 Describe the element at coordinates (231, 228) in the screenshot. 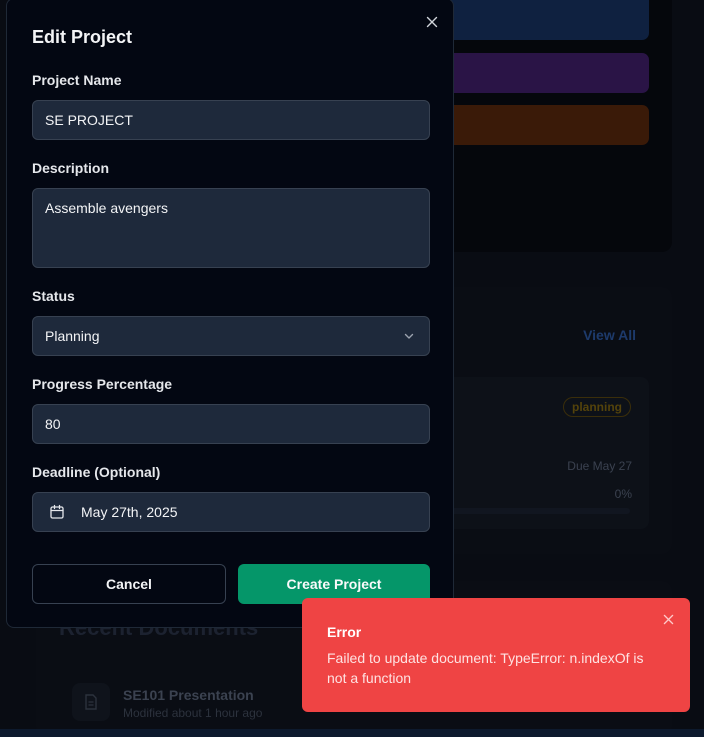

I see `description-textarea: Assemble avengers` at that location.